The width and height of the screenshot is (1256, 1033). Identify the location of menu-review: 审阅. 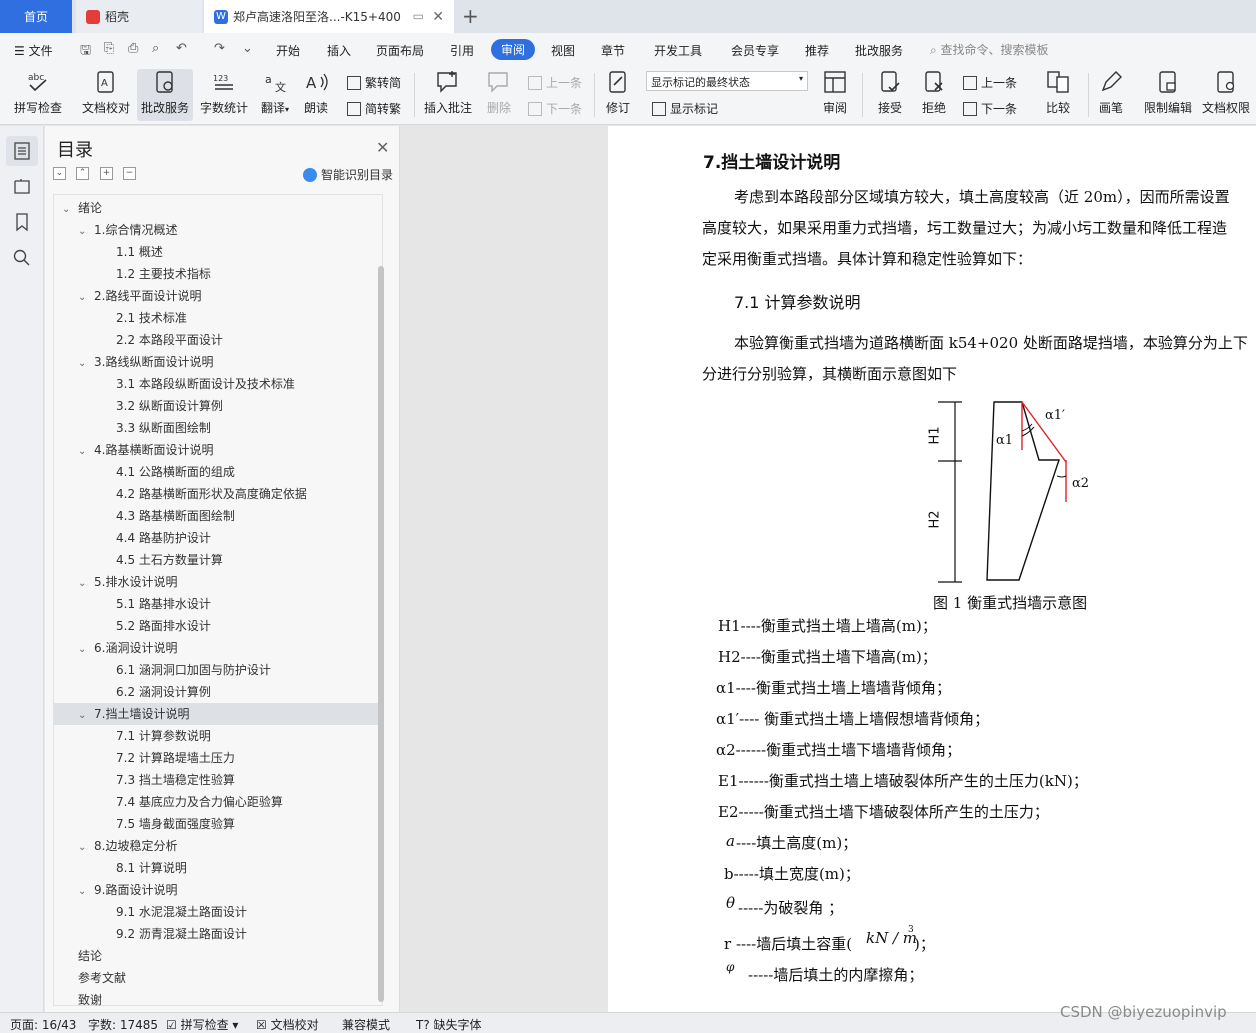
(513, 49).